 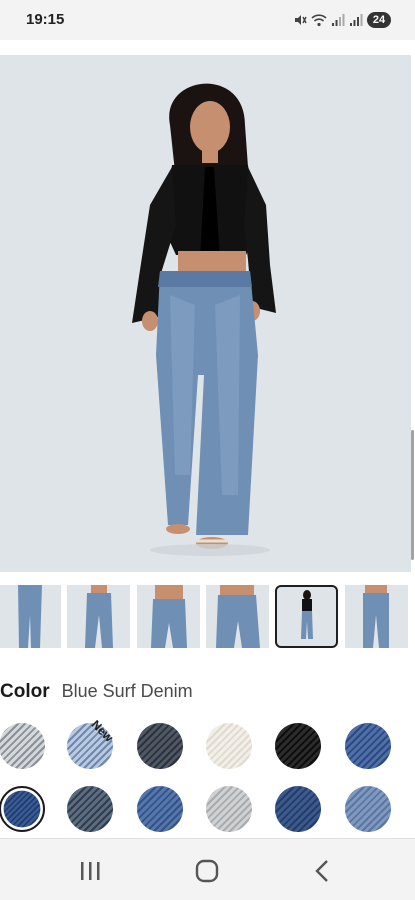 I want to click on color-label: Color, so click(x=25, y=691).